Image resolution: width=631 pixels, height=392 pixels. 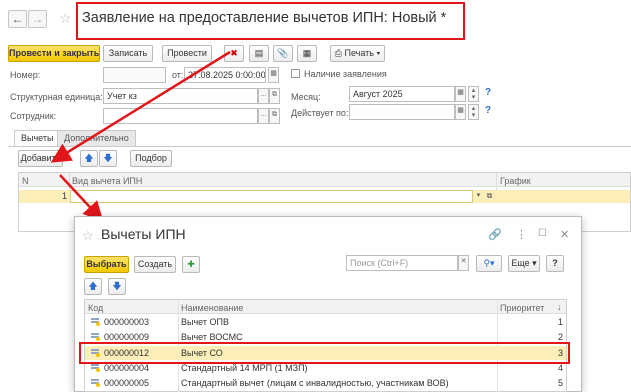 I want to click on create-group-button: ✚, so click(x=191, y=264).